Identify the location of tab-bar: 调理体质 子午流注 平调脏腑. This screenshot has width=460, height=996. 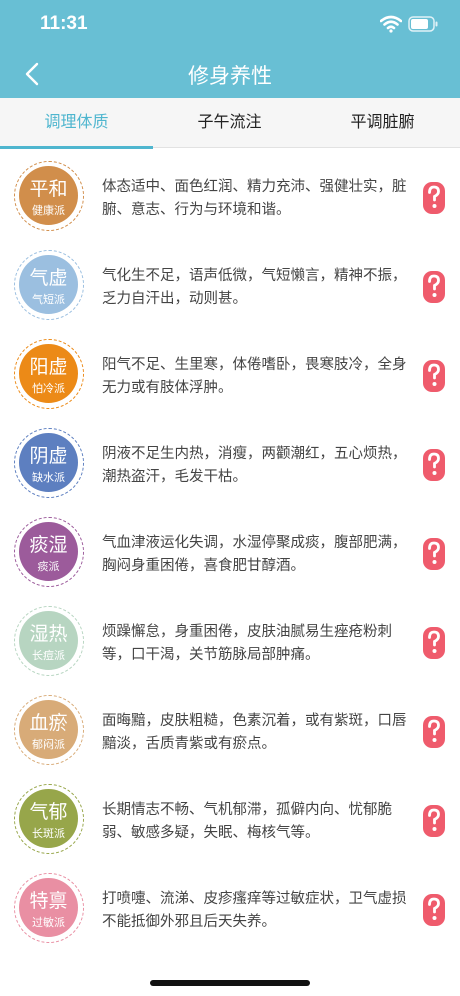
(230, 123).